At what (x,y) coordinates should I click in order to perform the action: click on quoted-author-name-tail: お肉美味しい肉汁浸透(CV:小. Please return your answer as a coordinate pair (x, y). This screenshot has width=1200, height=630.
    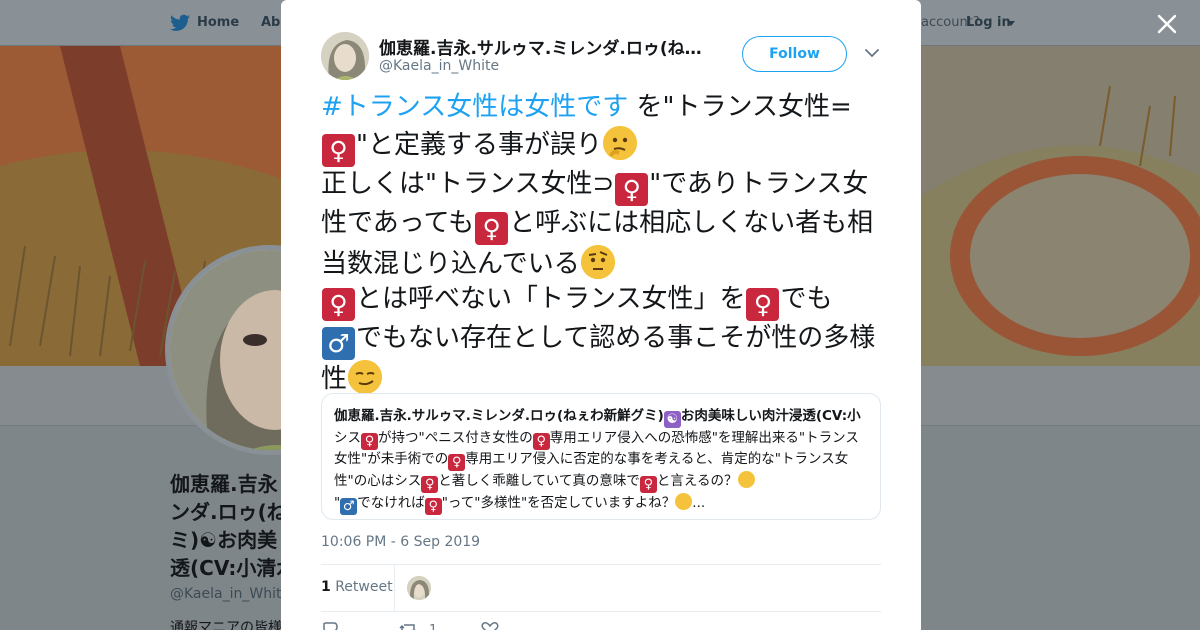
    Looking at the image, I should click on (770, 416).